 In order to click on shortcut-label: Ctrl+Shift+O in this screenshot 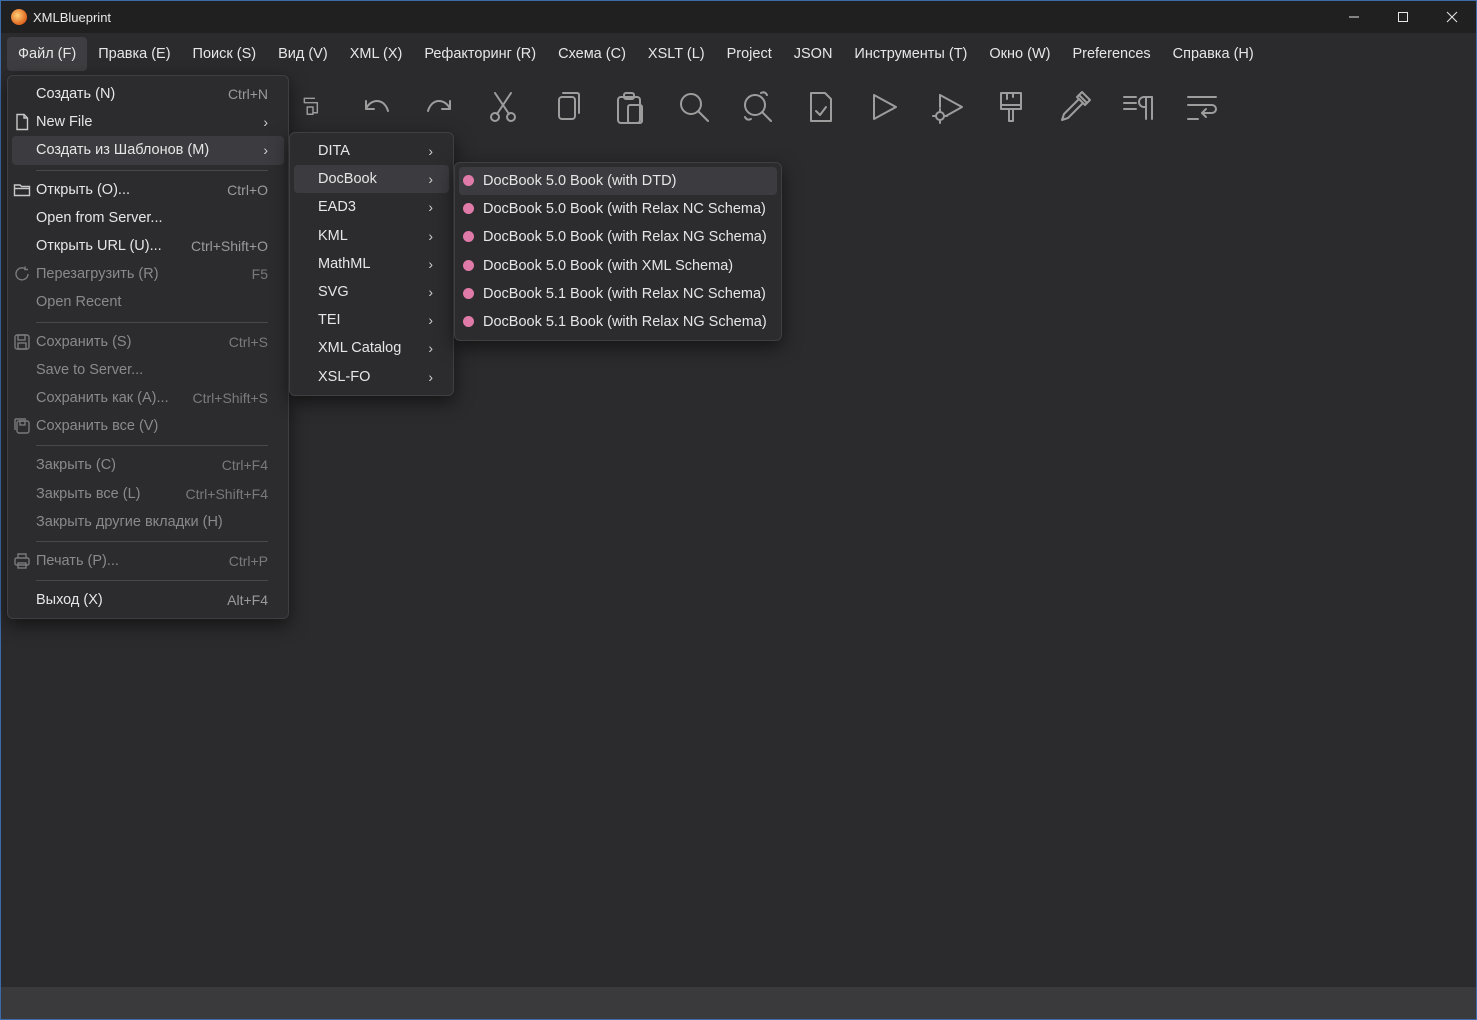, I will do `click(229, 246)`.